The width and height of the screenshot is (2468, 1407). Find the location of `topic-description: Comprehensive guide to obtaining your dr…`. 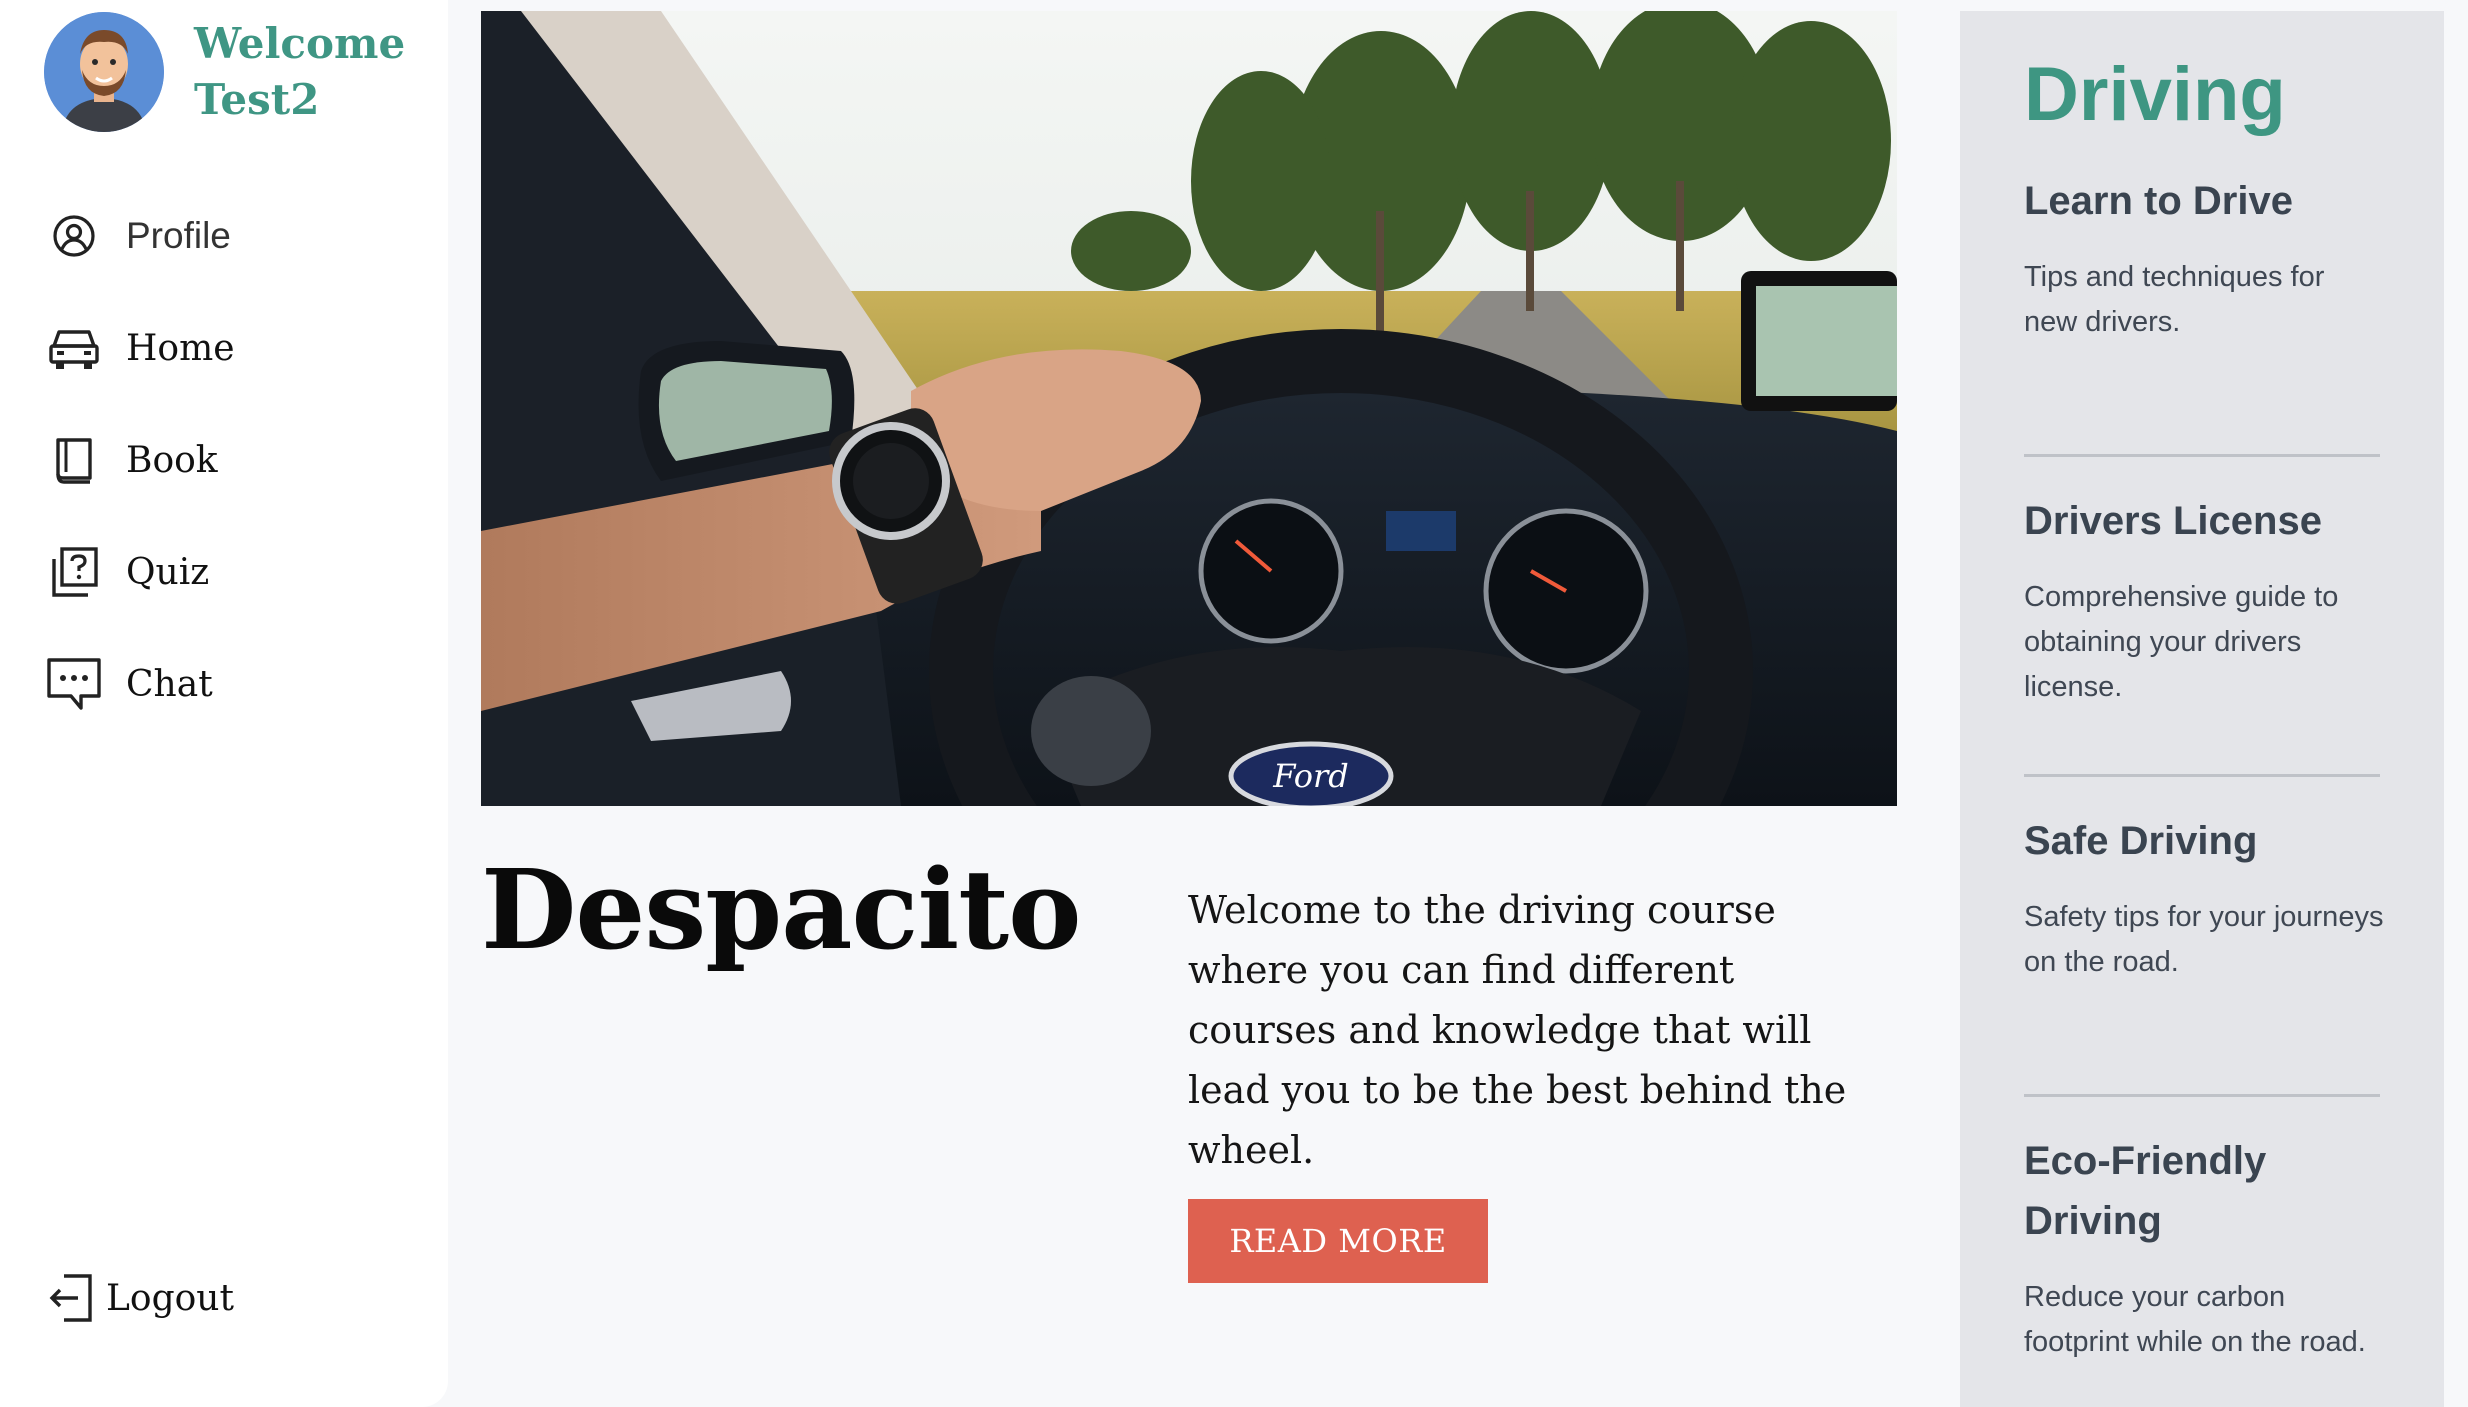

topic-description: Comprehensive guide to obtaining your dr… is located at coordinates (2181, 642).